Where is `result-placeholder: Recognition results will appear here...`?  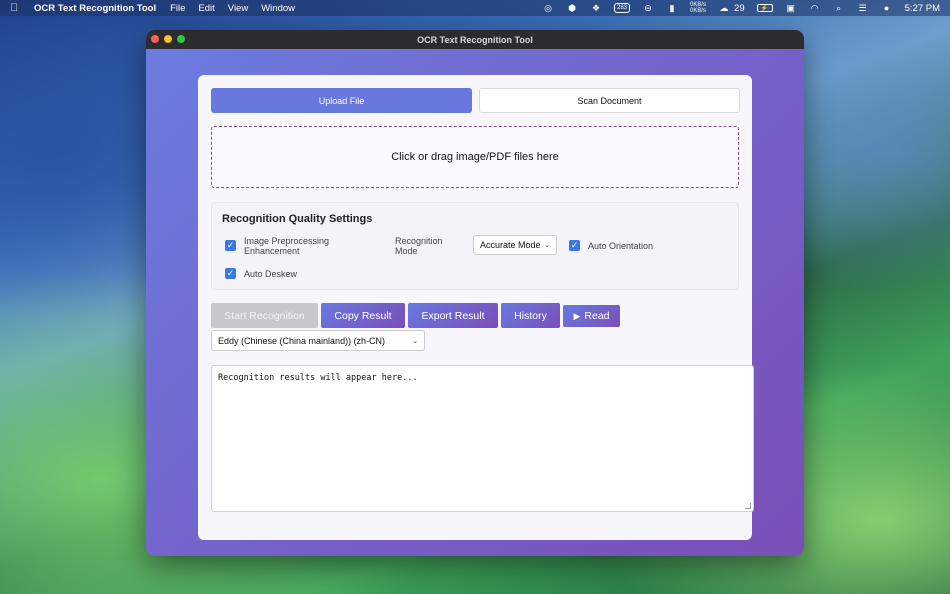
result-placeholder: Recognition results will appear here... is located at coordinates (318, 378).